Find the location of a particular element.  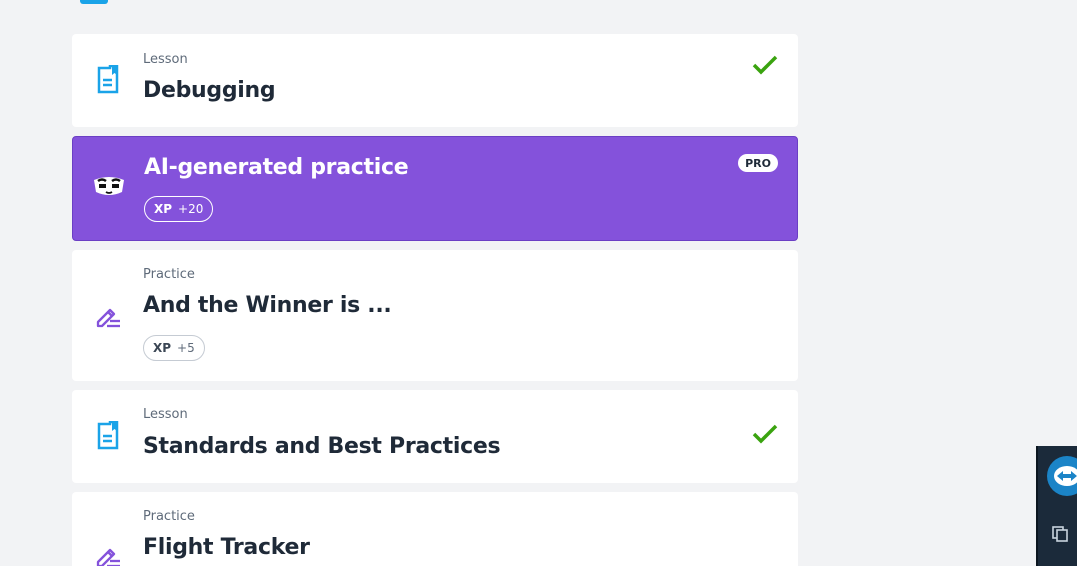

xp-value: +20 is located at coordinates (191, 209).